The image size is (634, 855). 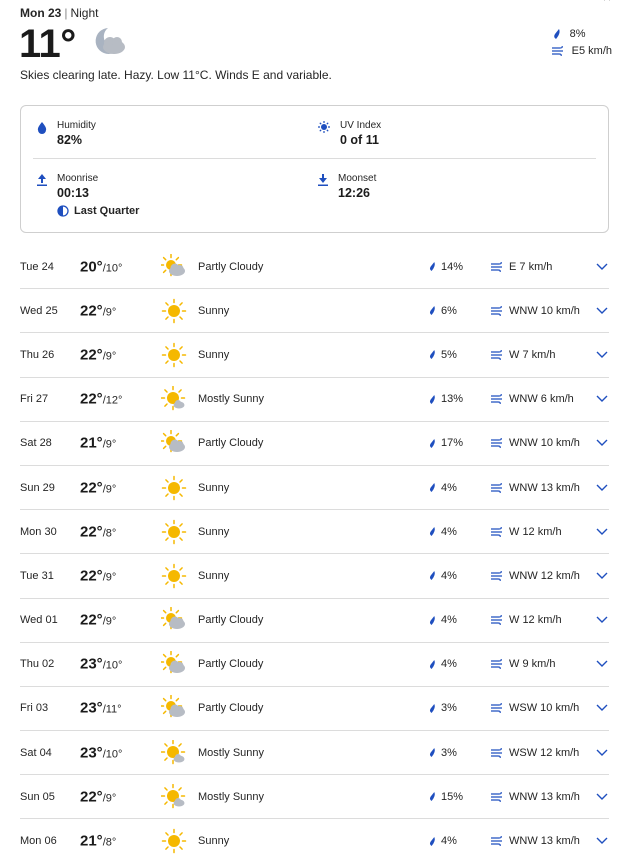 I want to click on day-row-13: Mon 06 21°/8° Sunny 4% WNW 13 km/h, so click(x=314, y=837).